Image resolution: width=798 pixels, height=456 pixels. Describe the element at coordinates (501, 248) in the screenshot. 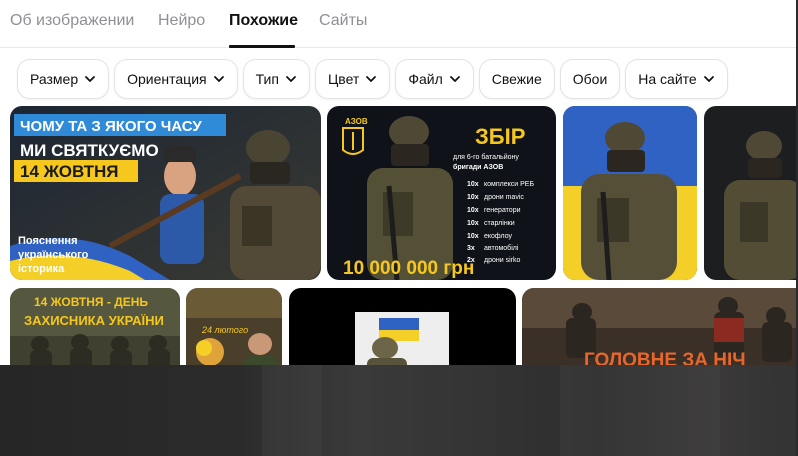

I see `item-name: автомобілі` at that location.